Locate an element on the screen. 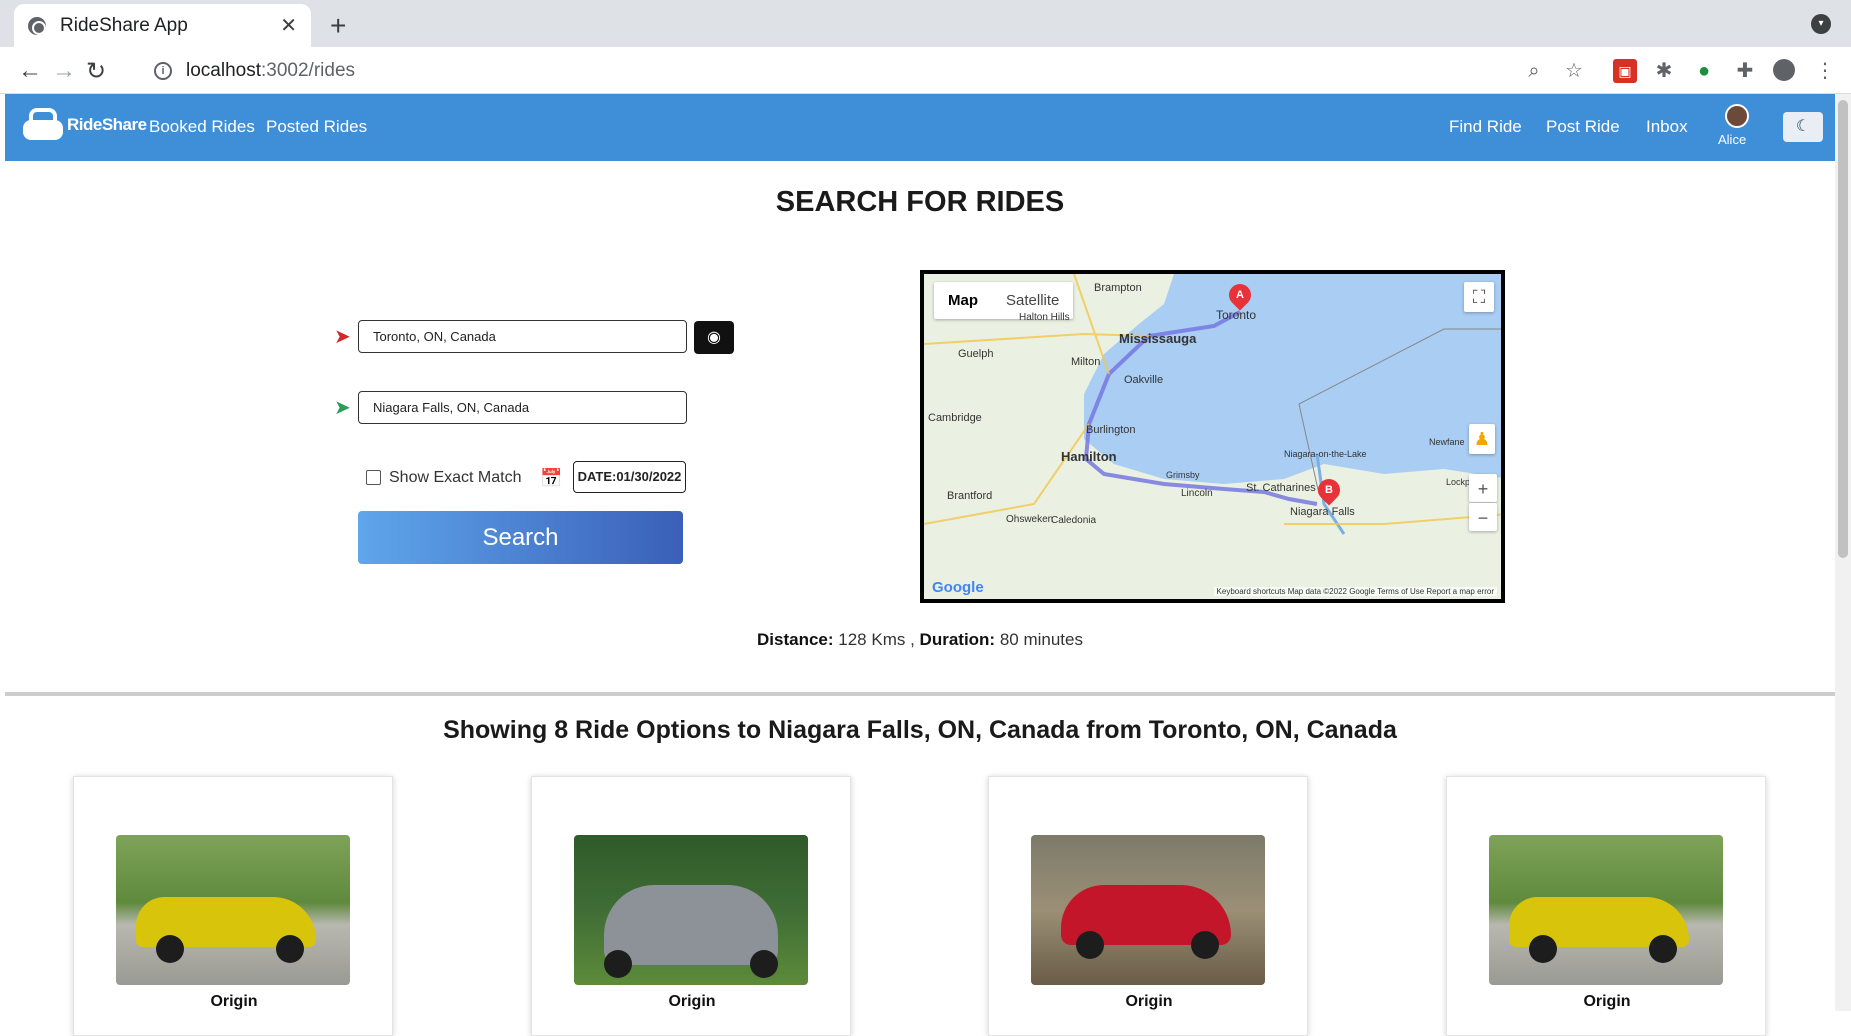  map-label-oakville: Oakville is located at coordinates (1144, 380).